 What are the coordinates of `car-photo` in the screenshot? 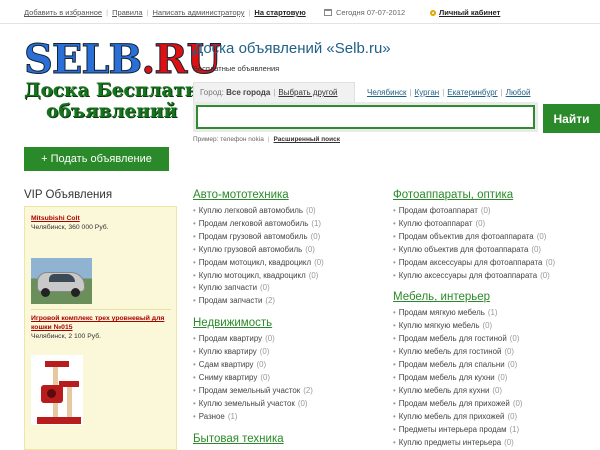 It's located at (61, 281).